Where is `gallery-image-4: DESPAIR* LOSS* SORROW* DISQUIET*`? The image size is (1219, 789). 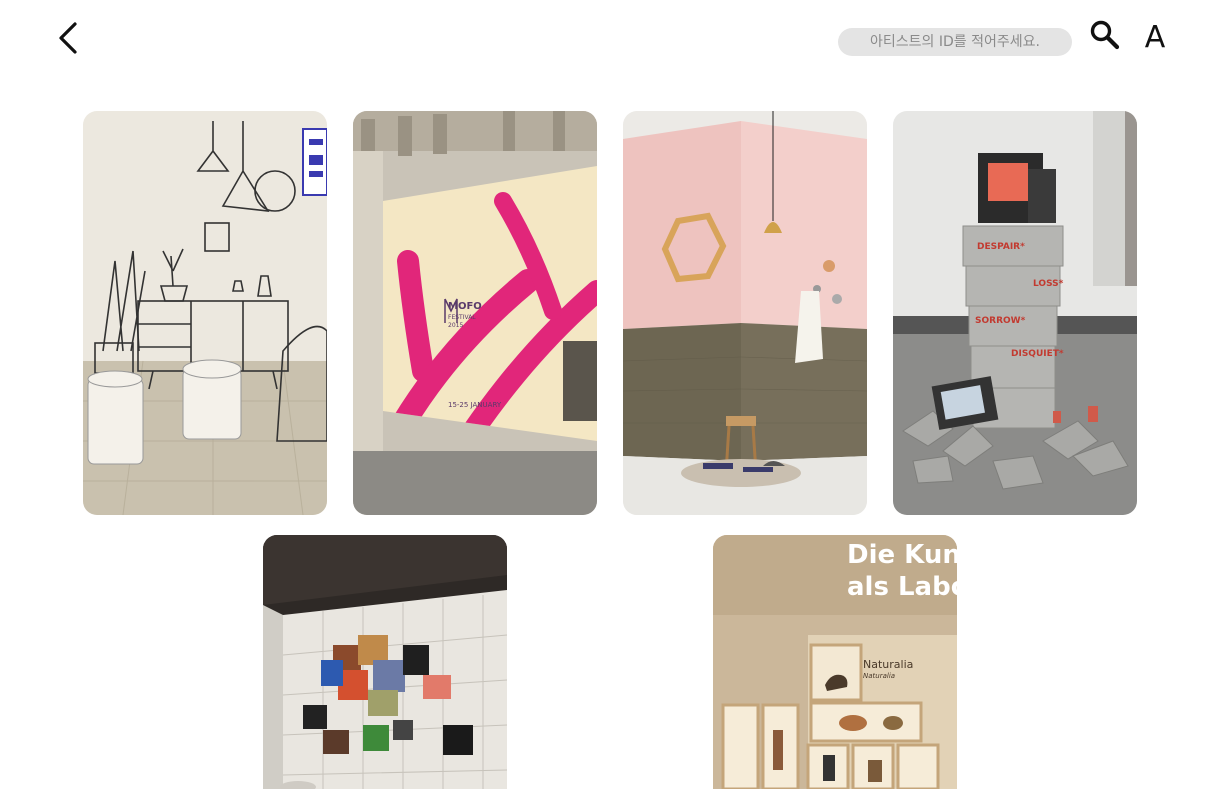
gallery-image-4: DESPAIR* LOSS* SORROW* DISQUIET* is located at coordinates (1015, 313).